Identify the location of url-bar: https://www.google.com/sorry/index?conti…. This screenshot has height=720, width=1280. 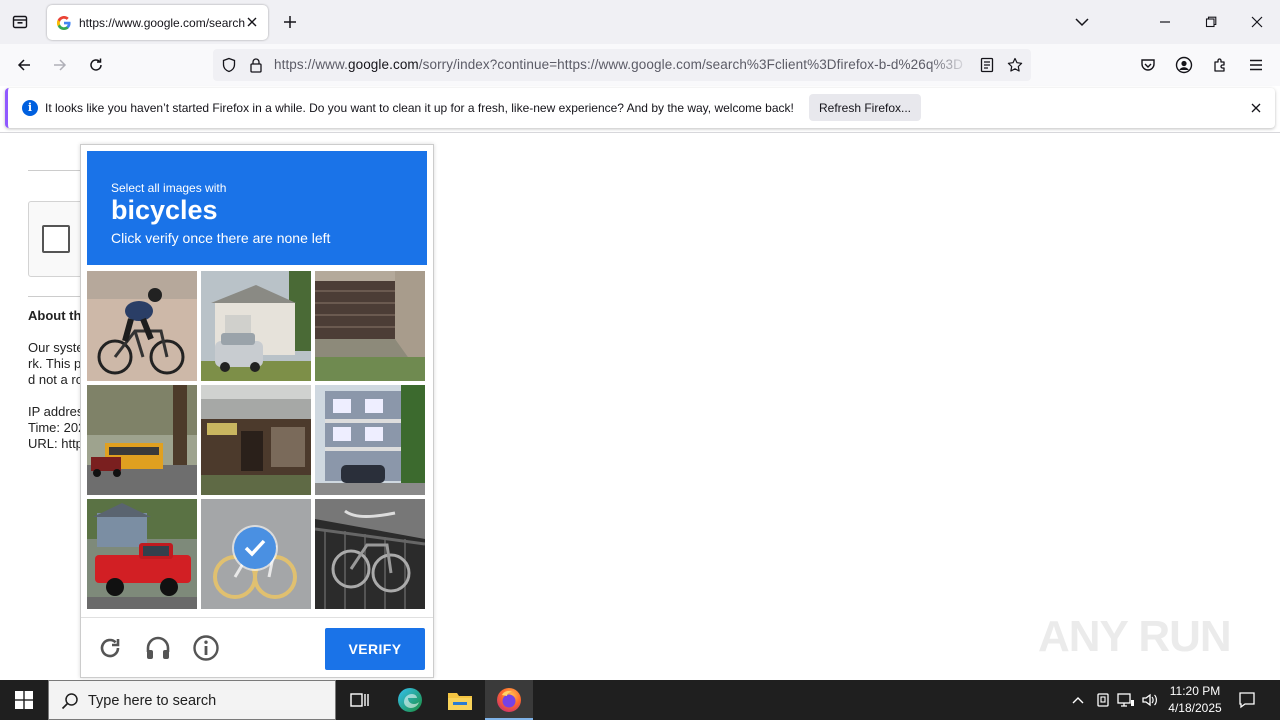
(622, 65).